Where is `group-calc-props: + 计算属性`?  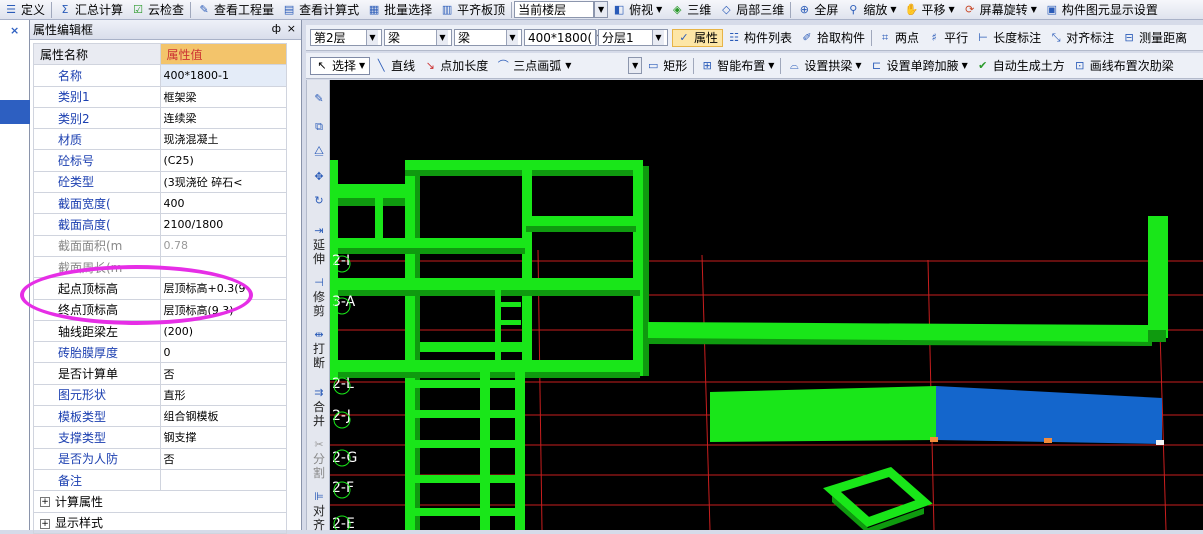
group-calc-props: + 计算属性 is located at coordinates (160, 501).